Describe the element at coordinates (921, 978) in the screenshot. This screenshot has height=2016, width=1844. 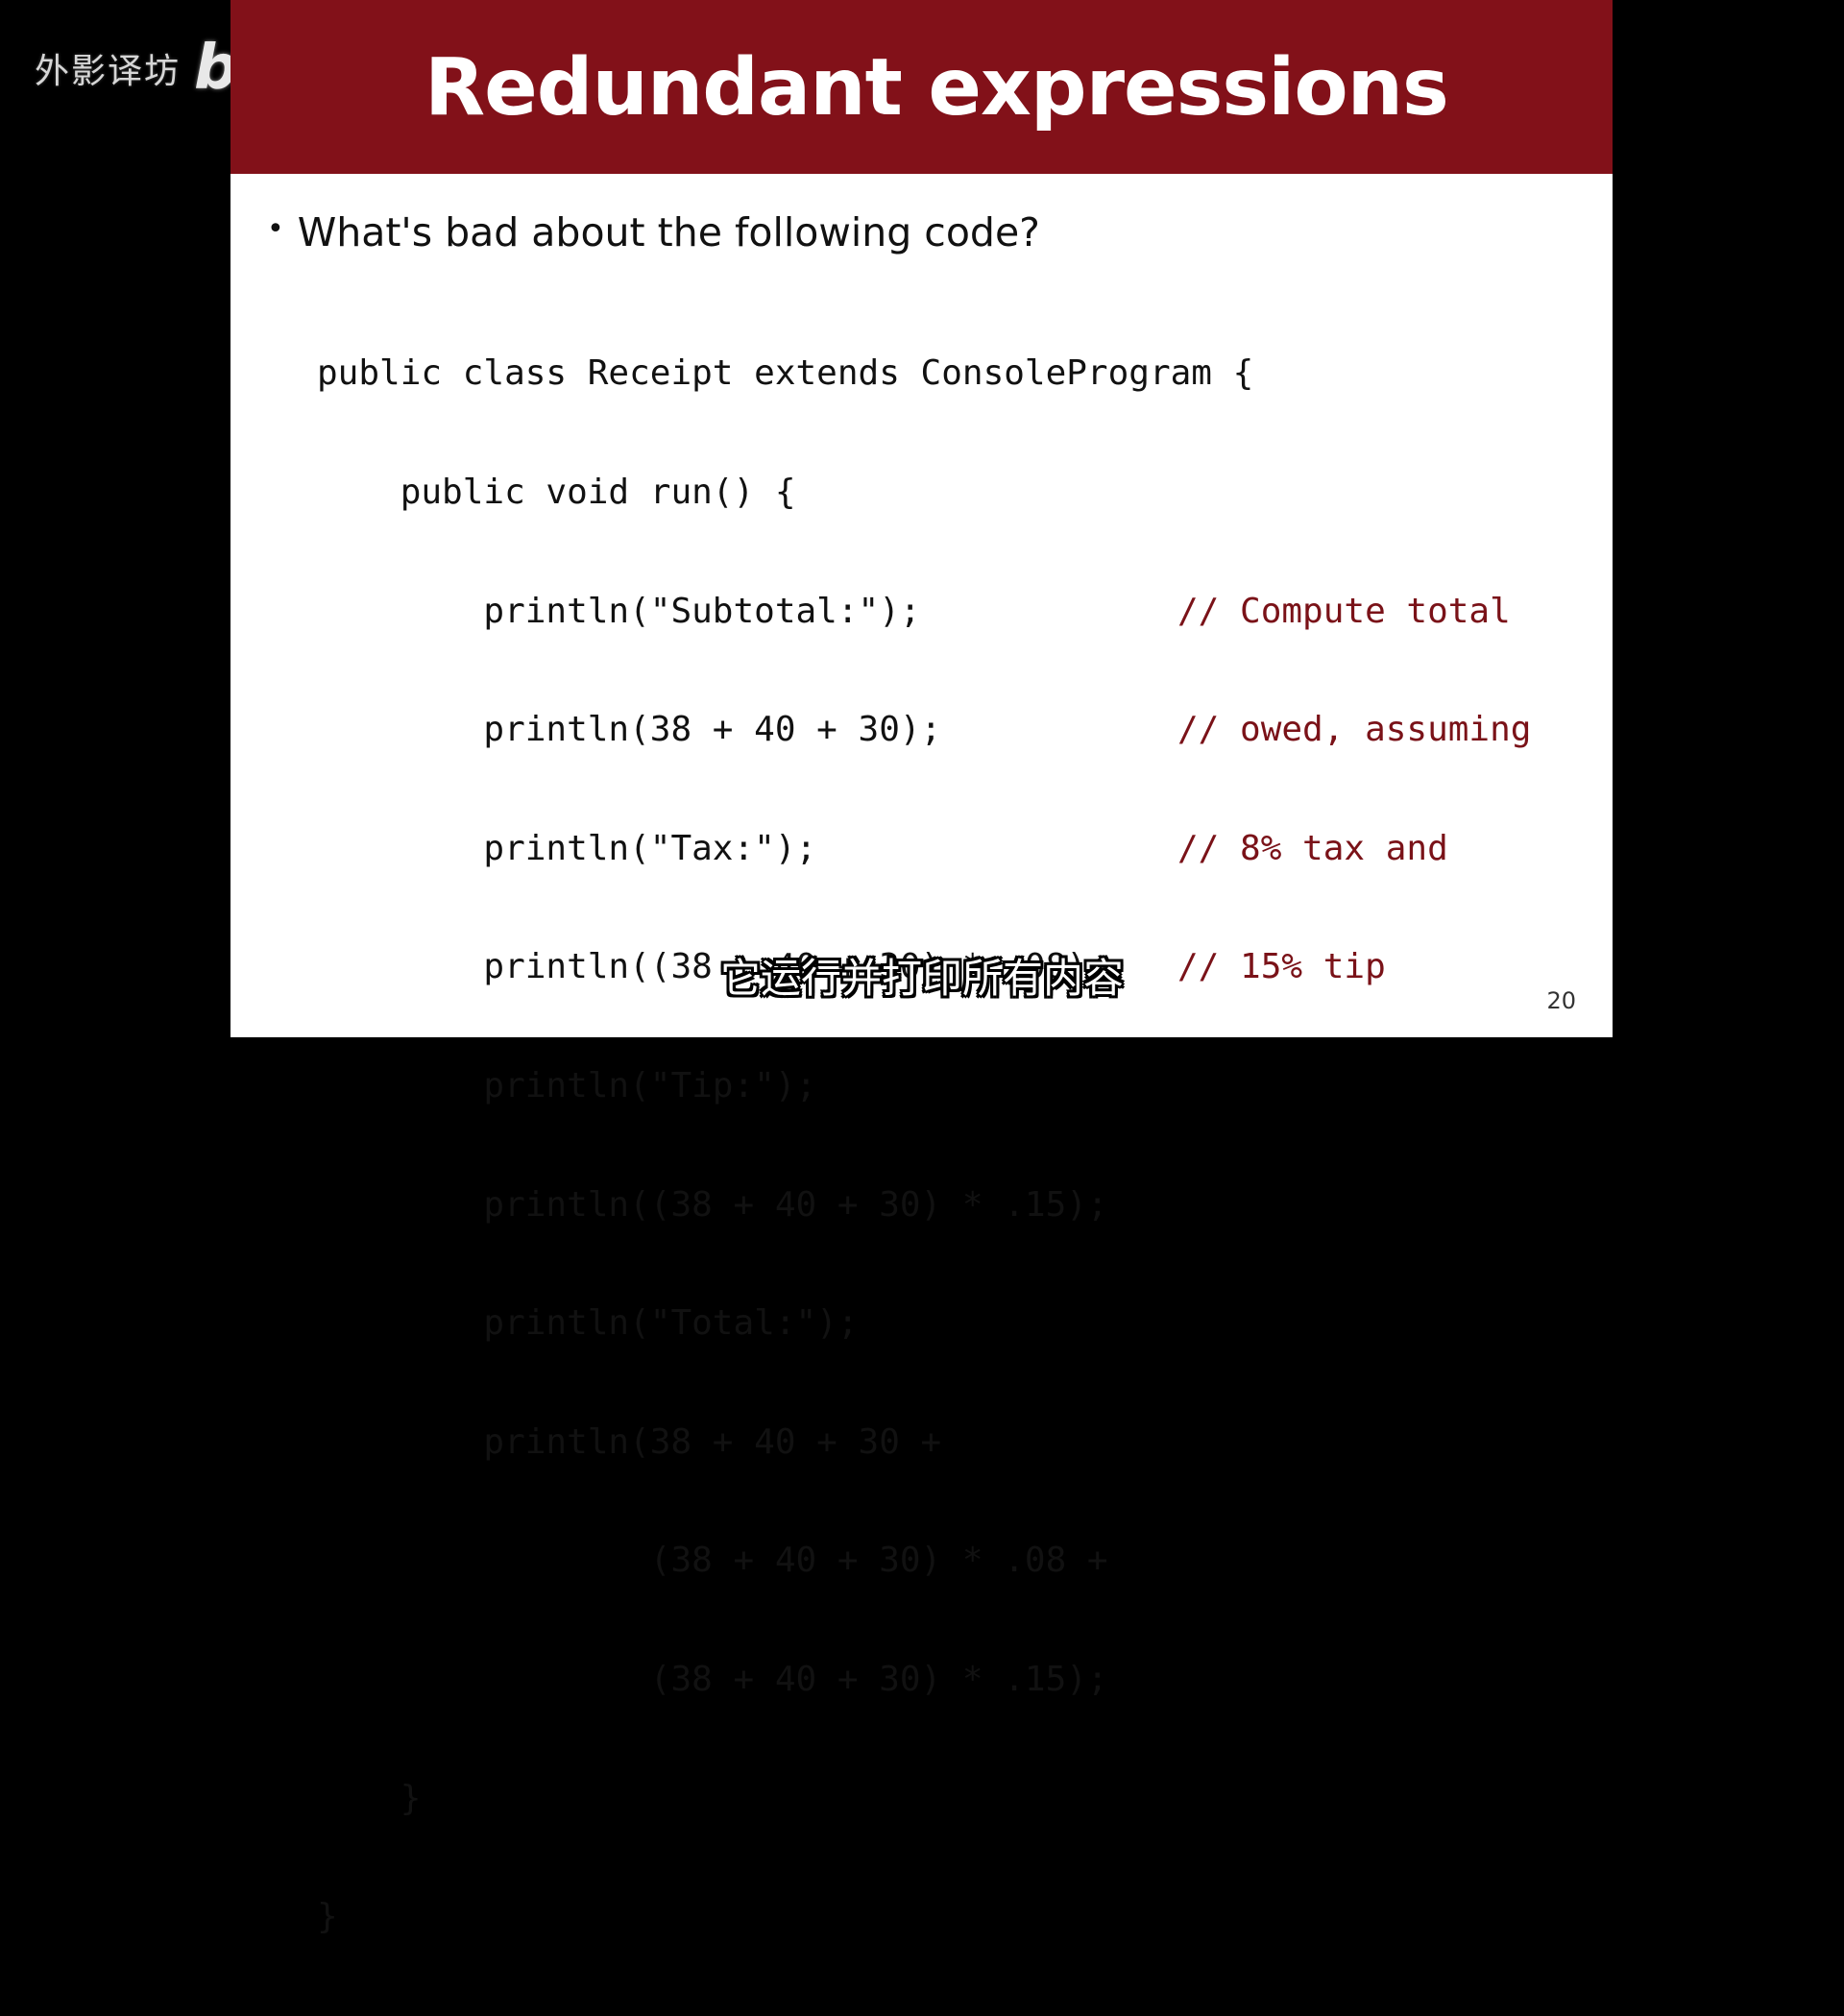
I see `video-subtitle: 它运行并打印所有内容` at that location.